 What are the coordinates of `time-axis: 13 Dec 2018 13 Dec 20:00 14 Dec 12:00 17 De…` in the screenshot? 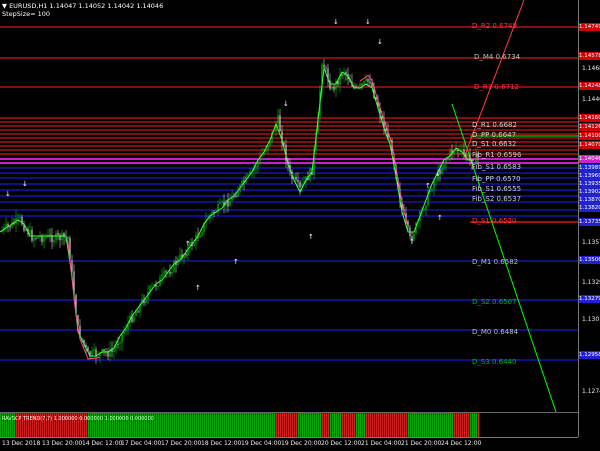 It's located at (289, 444).